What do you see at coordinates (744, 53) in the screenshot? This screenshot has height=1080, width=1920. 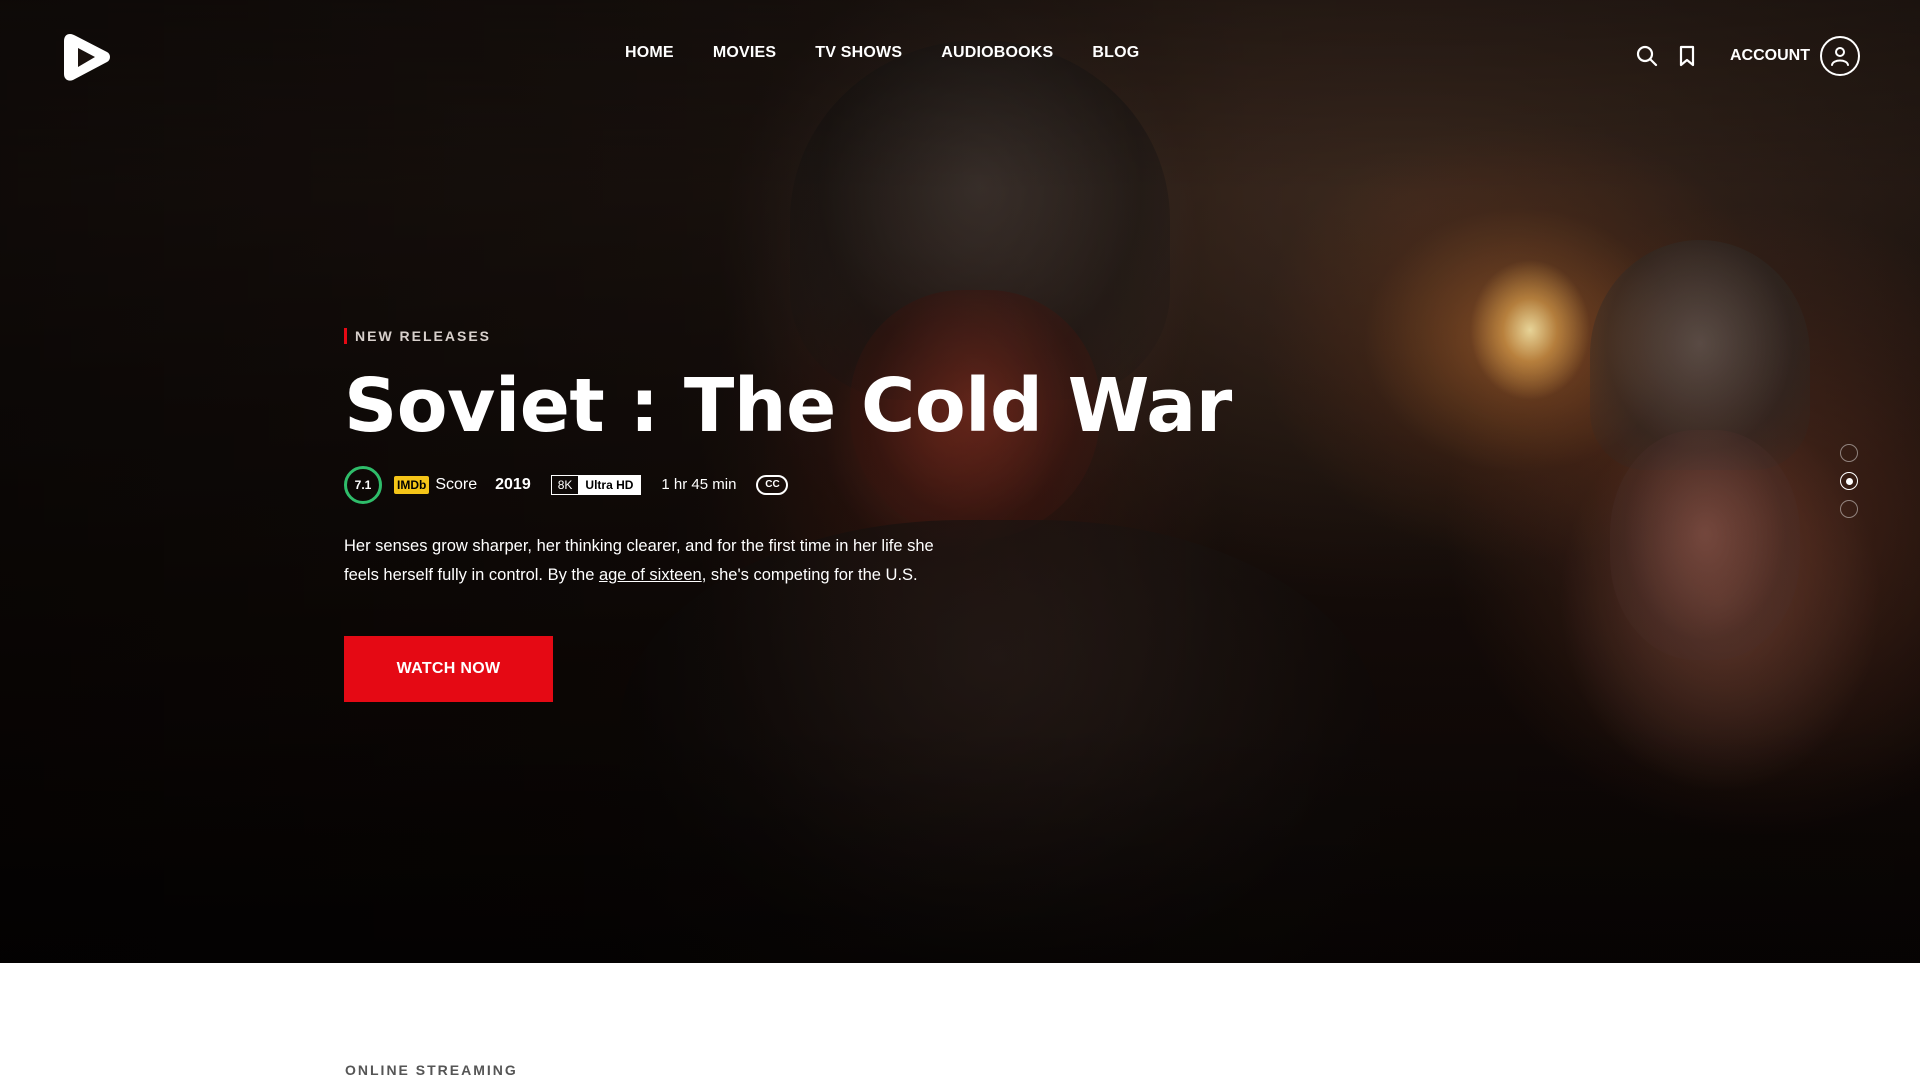 I see `nav-movies: MOVIES` at bounding box center [744, 53].